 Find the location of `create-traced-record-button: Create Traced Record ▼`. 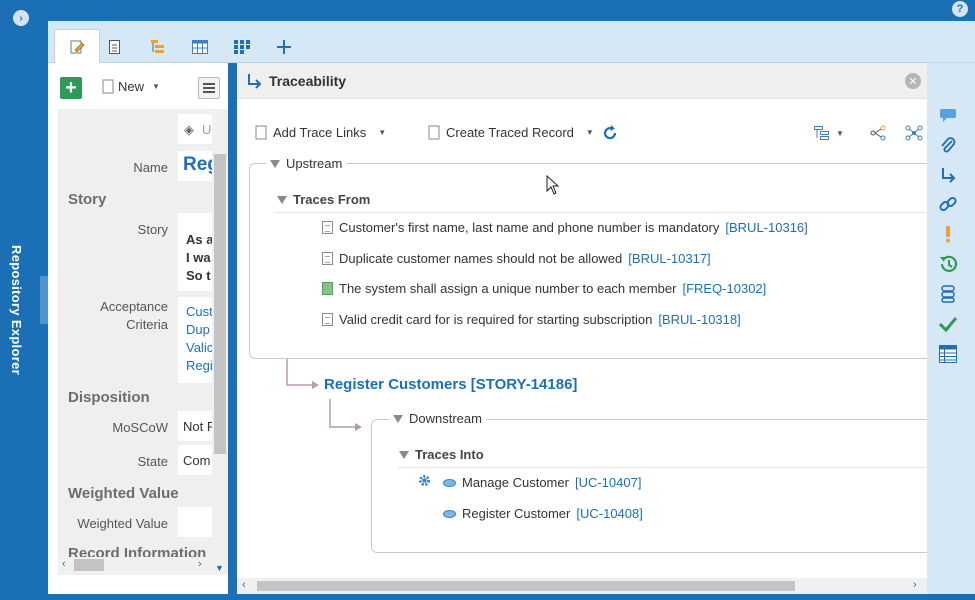

create-traced-record-button: Create Traced Record ▼ is located at coordinates (511, 132).